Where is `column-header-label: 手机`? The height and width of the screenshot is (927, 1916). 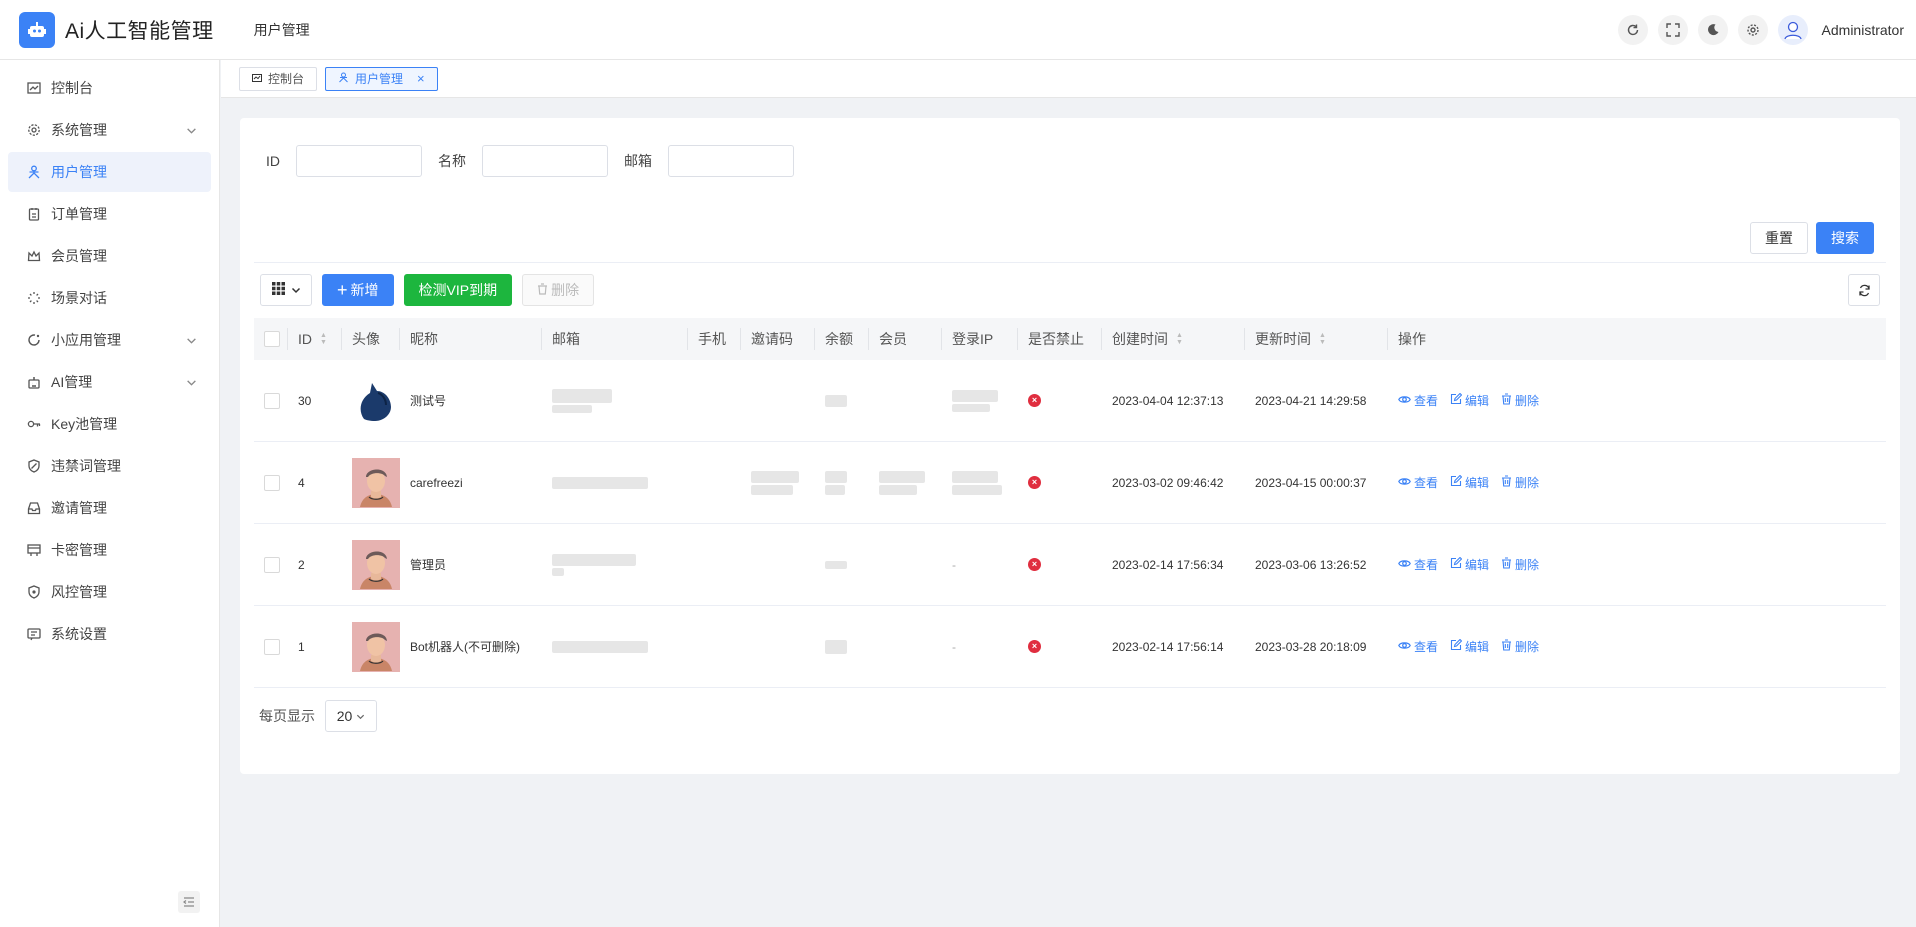 column-header-label: 手机 is located at coordinates (712, 339).